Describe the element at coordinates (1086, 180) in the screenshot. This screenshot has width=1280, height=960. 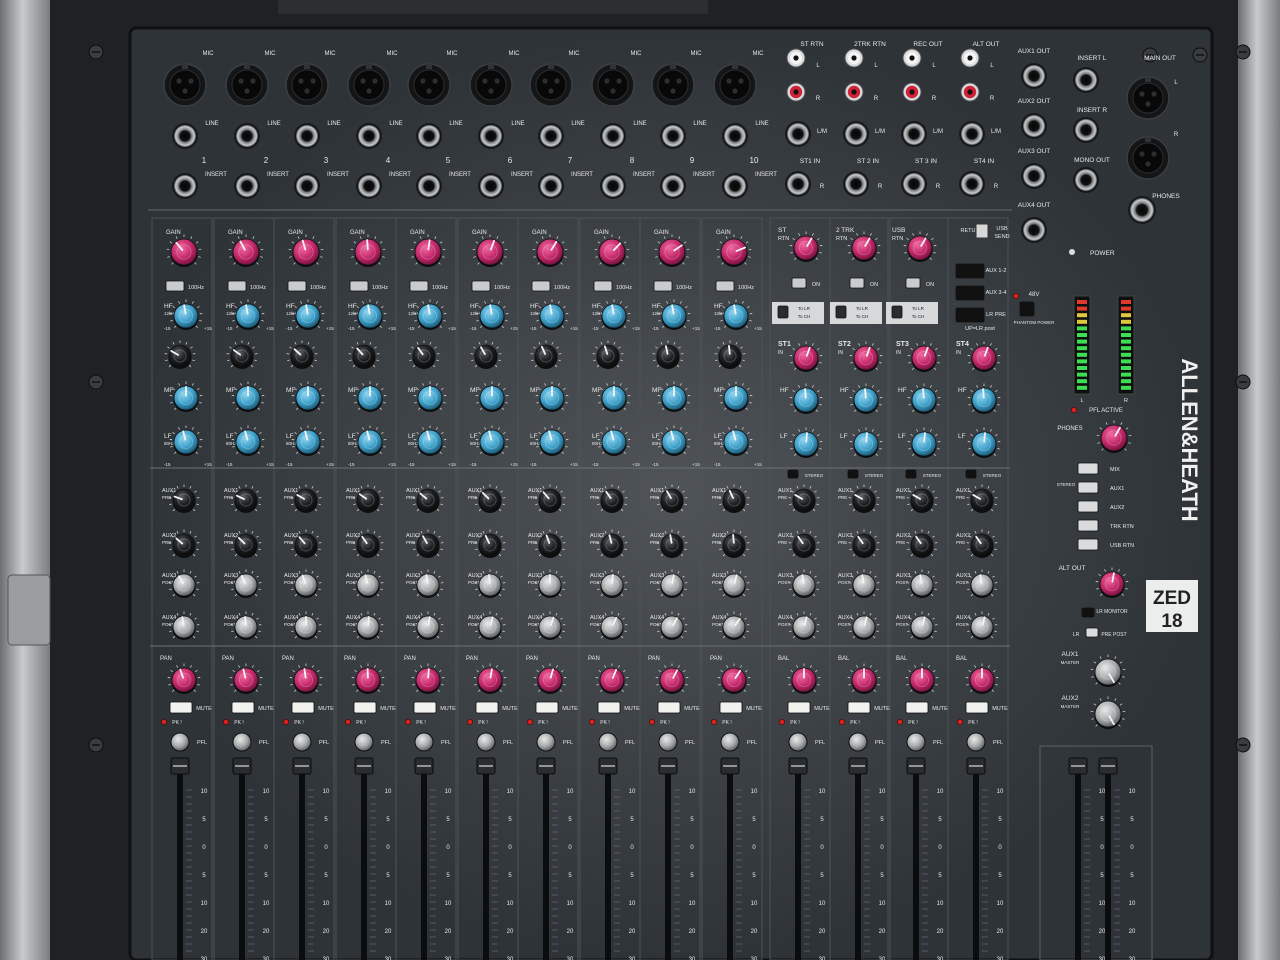
I see `mono-out-jack` at that location.